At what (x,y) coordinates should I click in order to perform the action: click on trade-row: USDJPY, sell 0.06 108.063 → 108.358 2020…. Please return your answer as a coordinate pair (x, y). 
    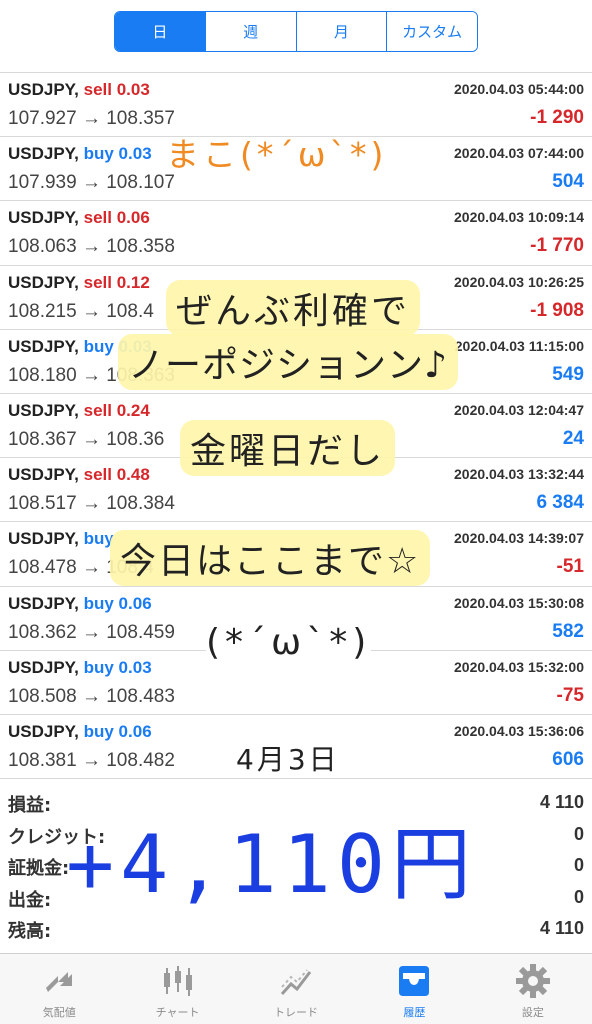
    Looking at the image, I should click on (296, 233).